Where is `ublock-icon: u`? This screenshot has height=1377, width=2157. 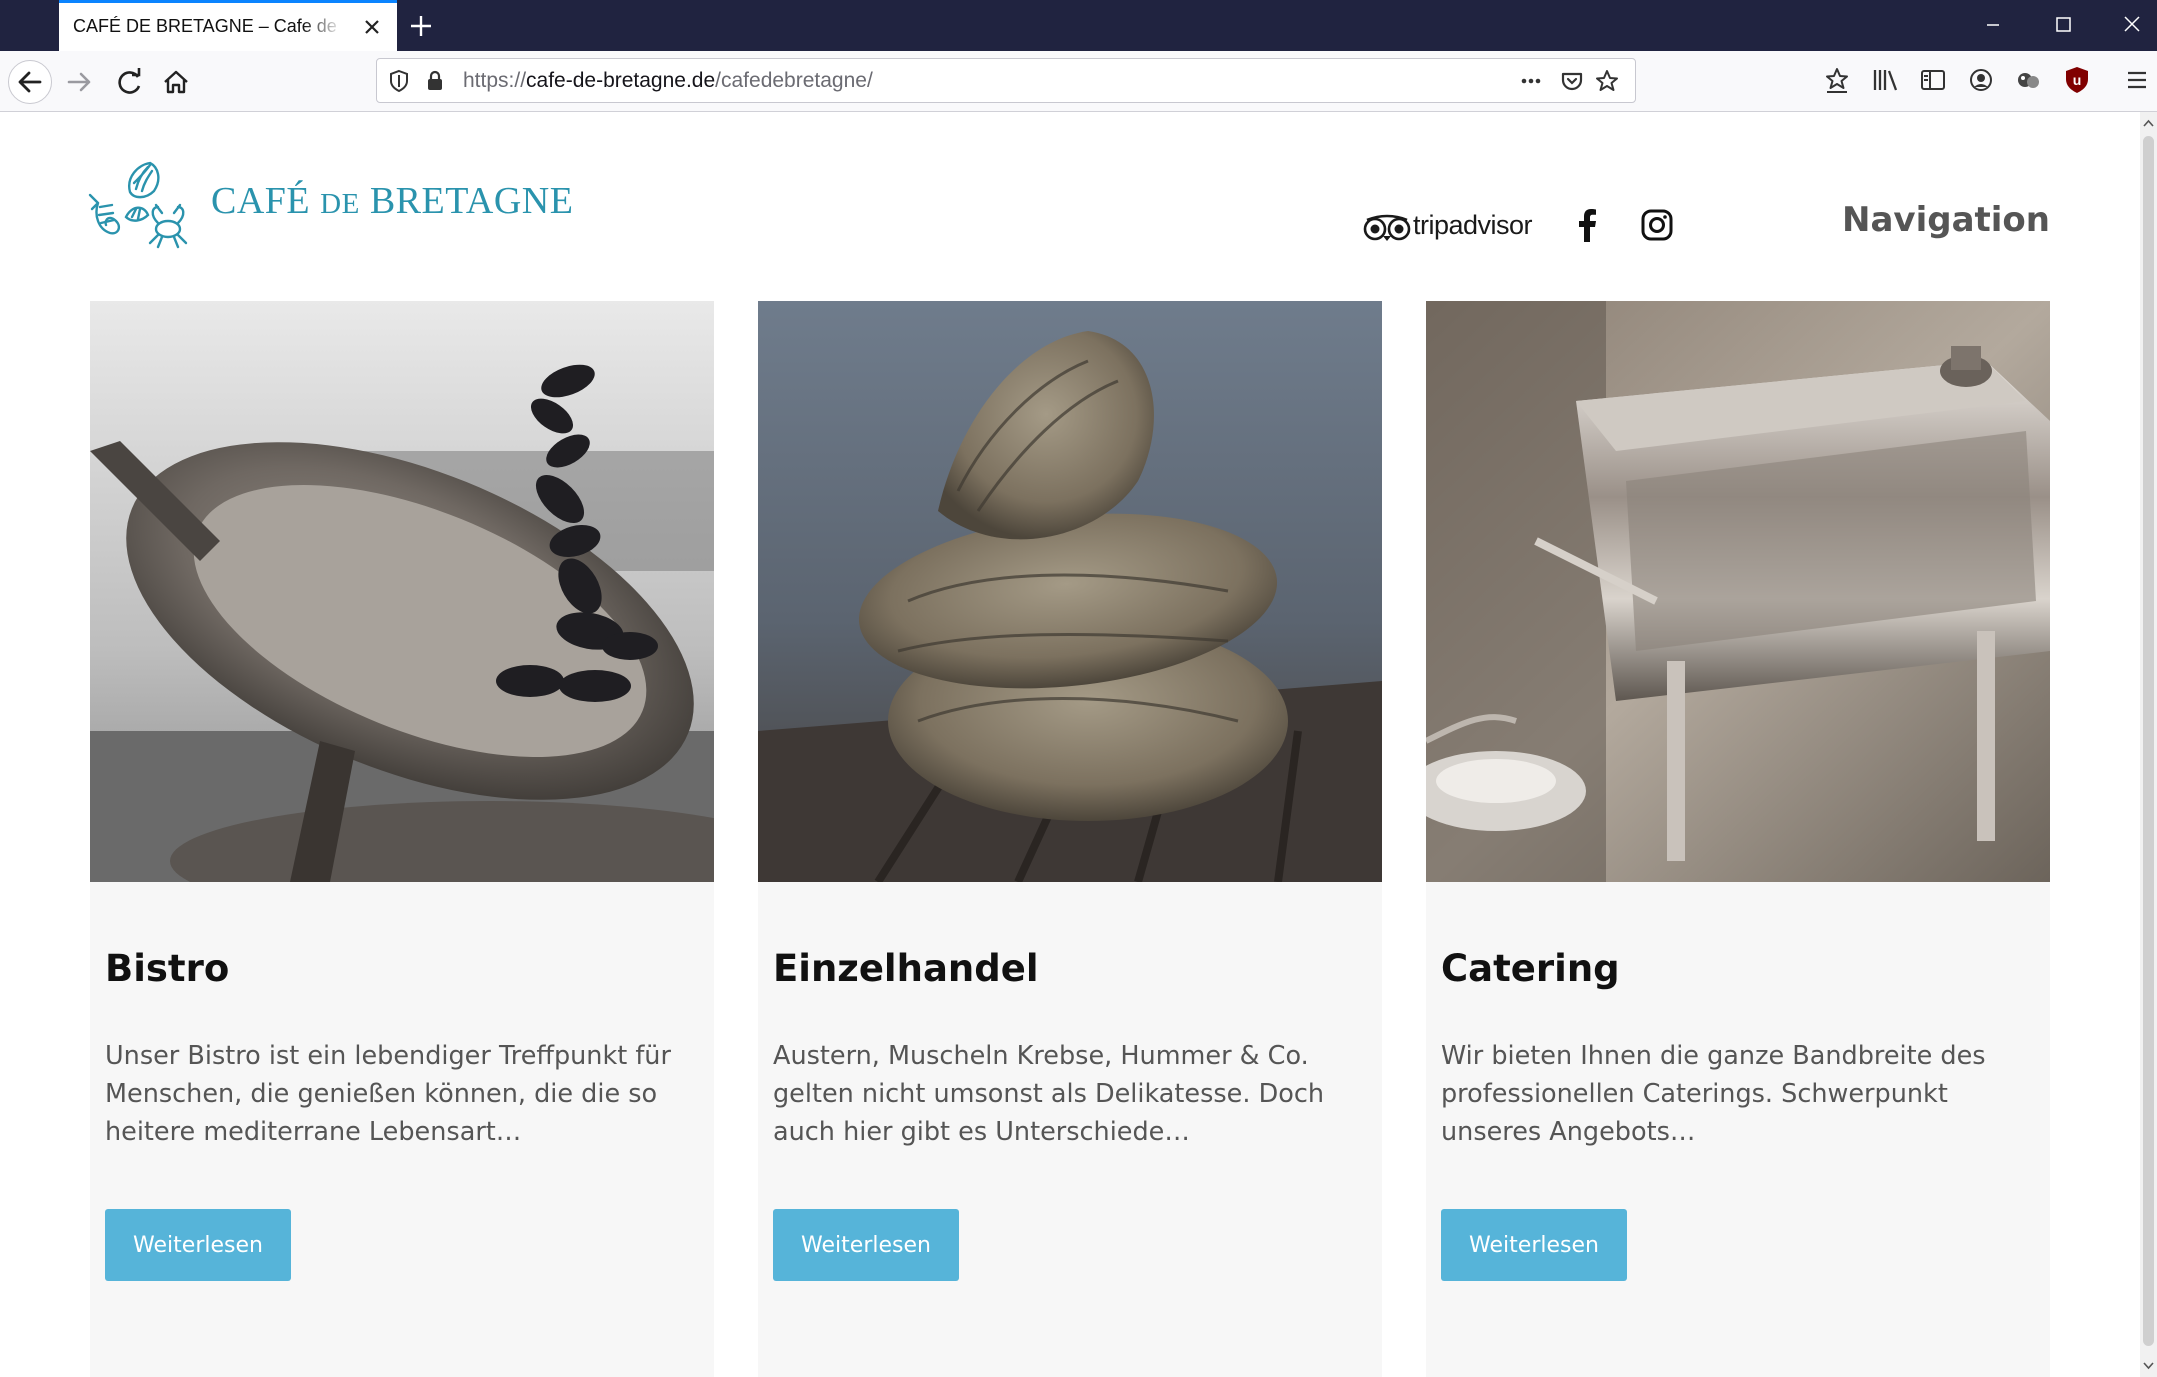 ublock-icon: u is located at coordinates (2077, 80).